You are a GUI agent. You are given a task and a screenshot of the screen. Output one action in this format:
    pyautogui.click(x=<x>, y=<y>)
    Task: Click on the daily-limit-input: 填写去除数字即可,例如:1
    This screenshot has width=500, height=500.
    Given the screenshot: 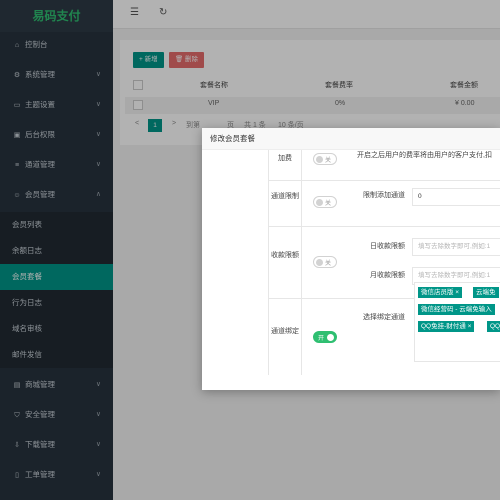 What is the action you would take?
    pyautogui.click(x=456, y=247)
    